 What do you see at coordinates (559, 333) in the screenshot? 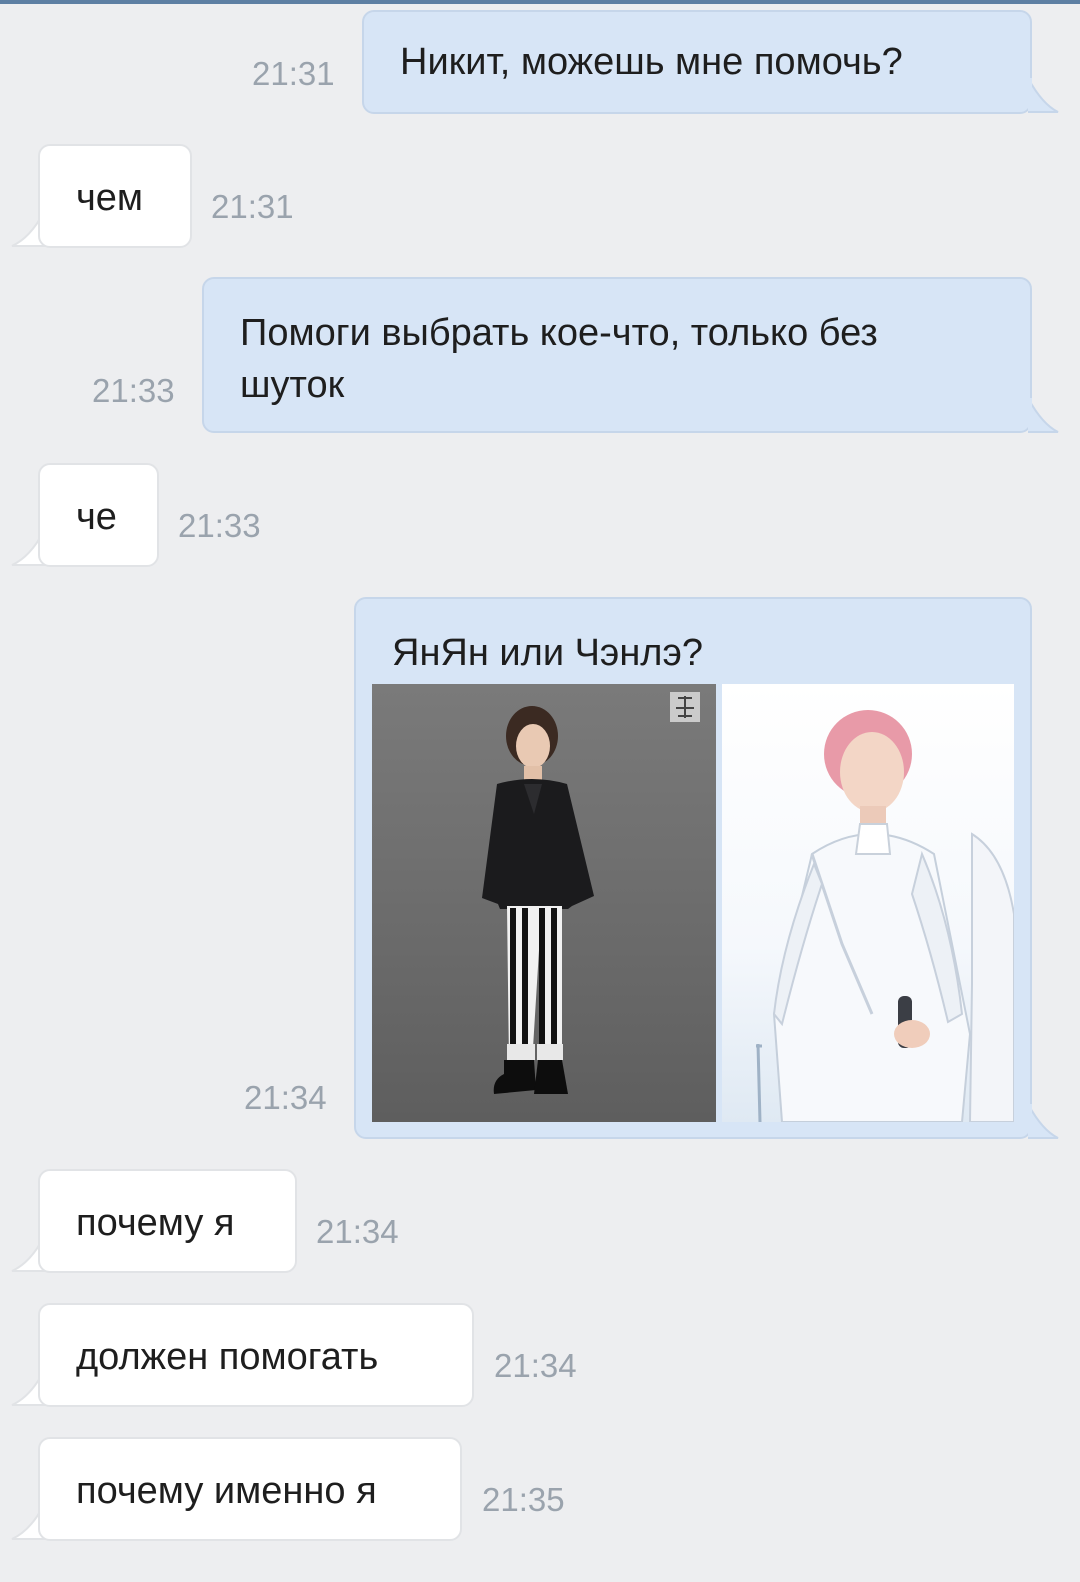
I see `message-text-line: Помоги выбрать кое-что, только без` at bounding box center [559, 333].